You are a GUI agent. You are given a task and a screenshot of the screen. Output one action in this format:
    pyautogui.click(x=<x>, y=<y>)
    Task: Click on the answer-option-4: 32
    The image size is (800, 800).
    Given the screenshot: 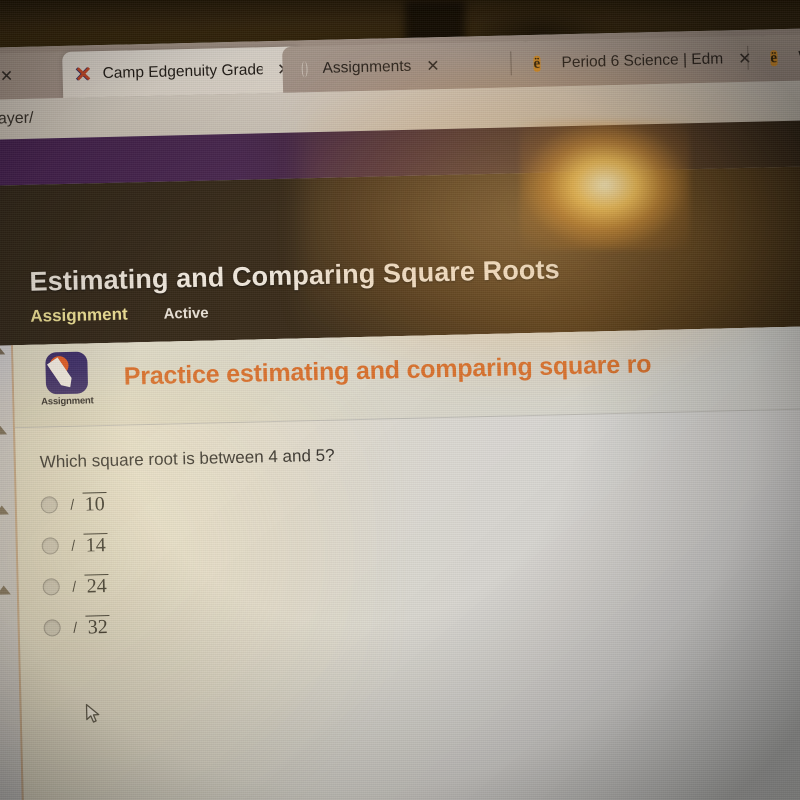 What is the action you would take?
    pyautogui.click(x=76, y=627)
    